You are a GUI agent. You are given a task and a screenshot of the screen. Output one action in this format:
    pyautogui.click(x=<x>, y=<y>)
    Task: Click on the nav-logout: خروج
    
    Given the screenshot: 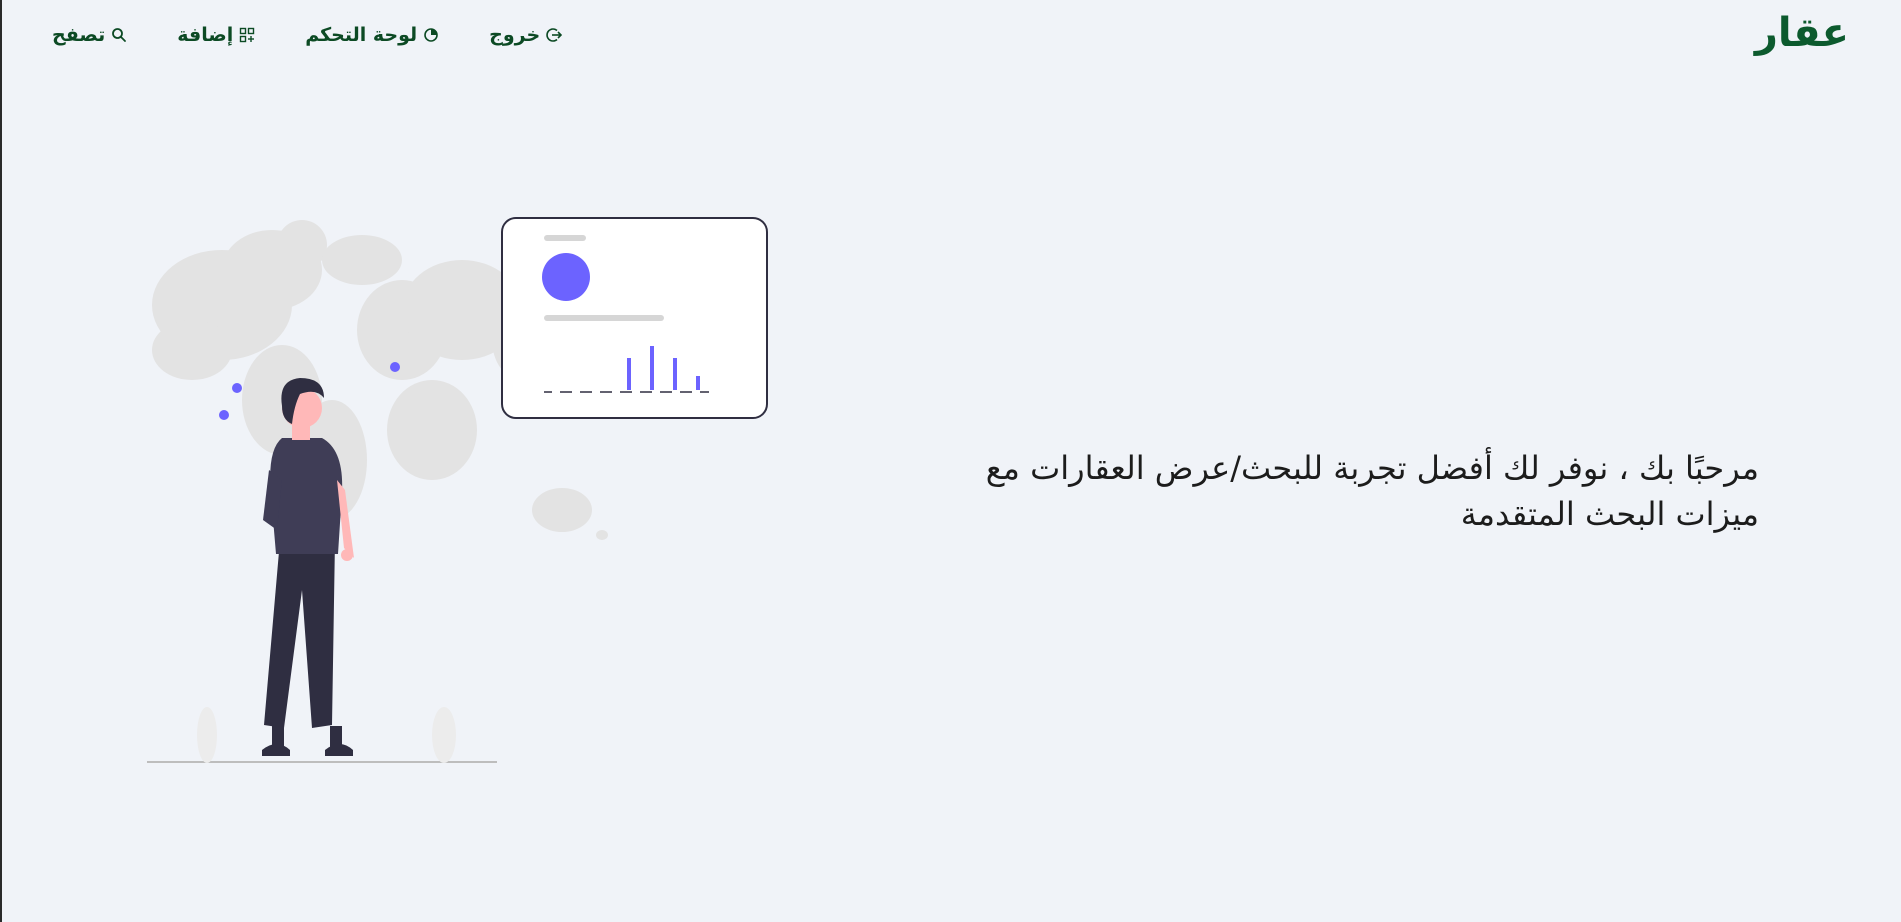 What is the action you would take?
    pyautogui.click(x=526, y=35)
    